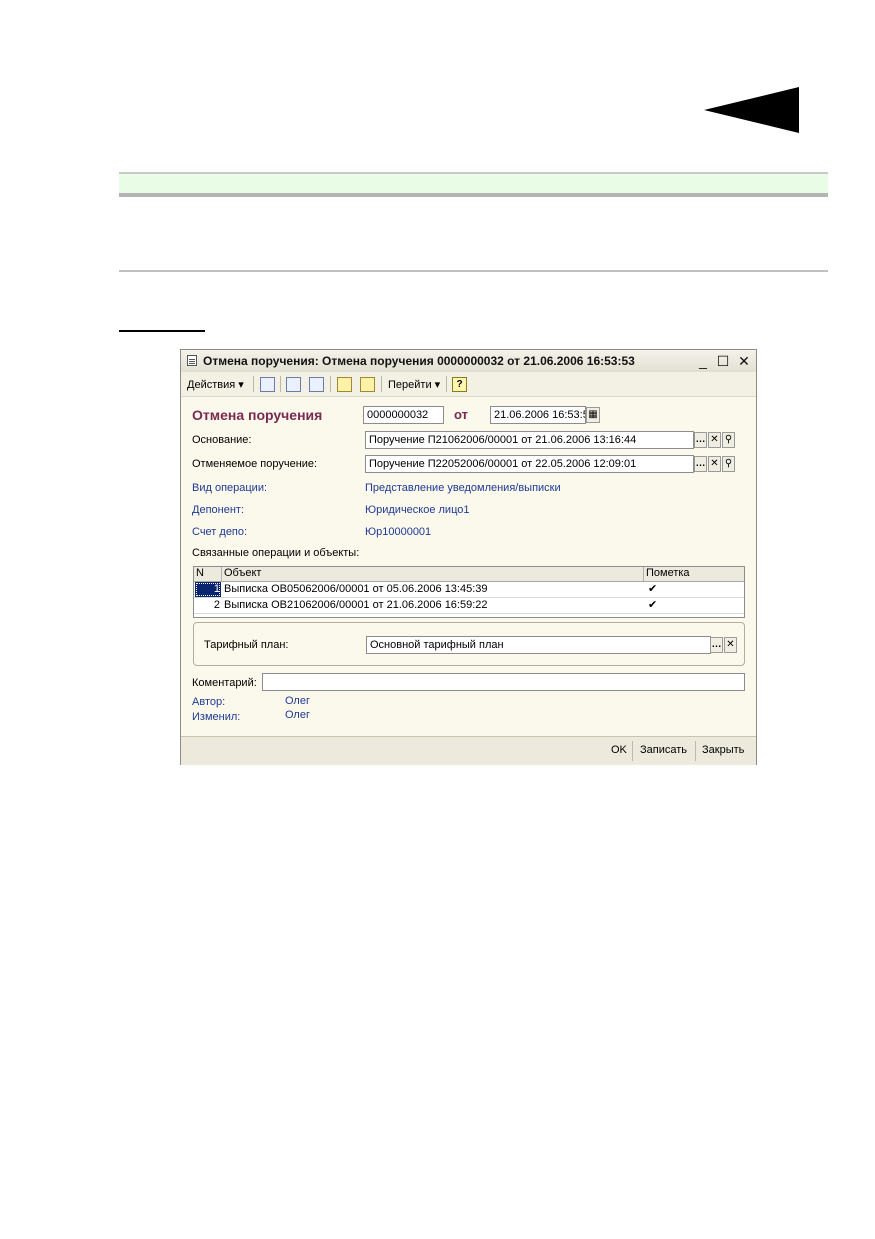  Describe the element at coordinates (211, 385) in the screenshot. I see `actions-menu-label: Действия` at that location.